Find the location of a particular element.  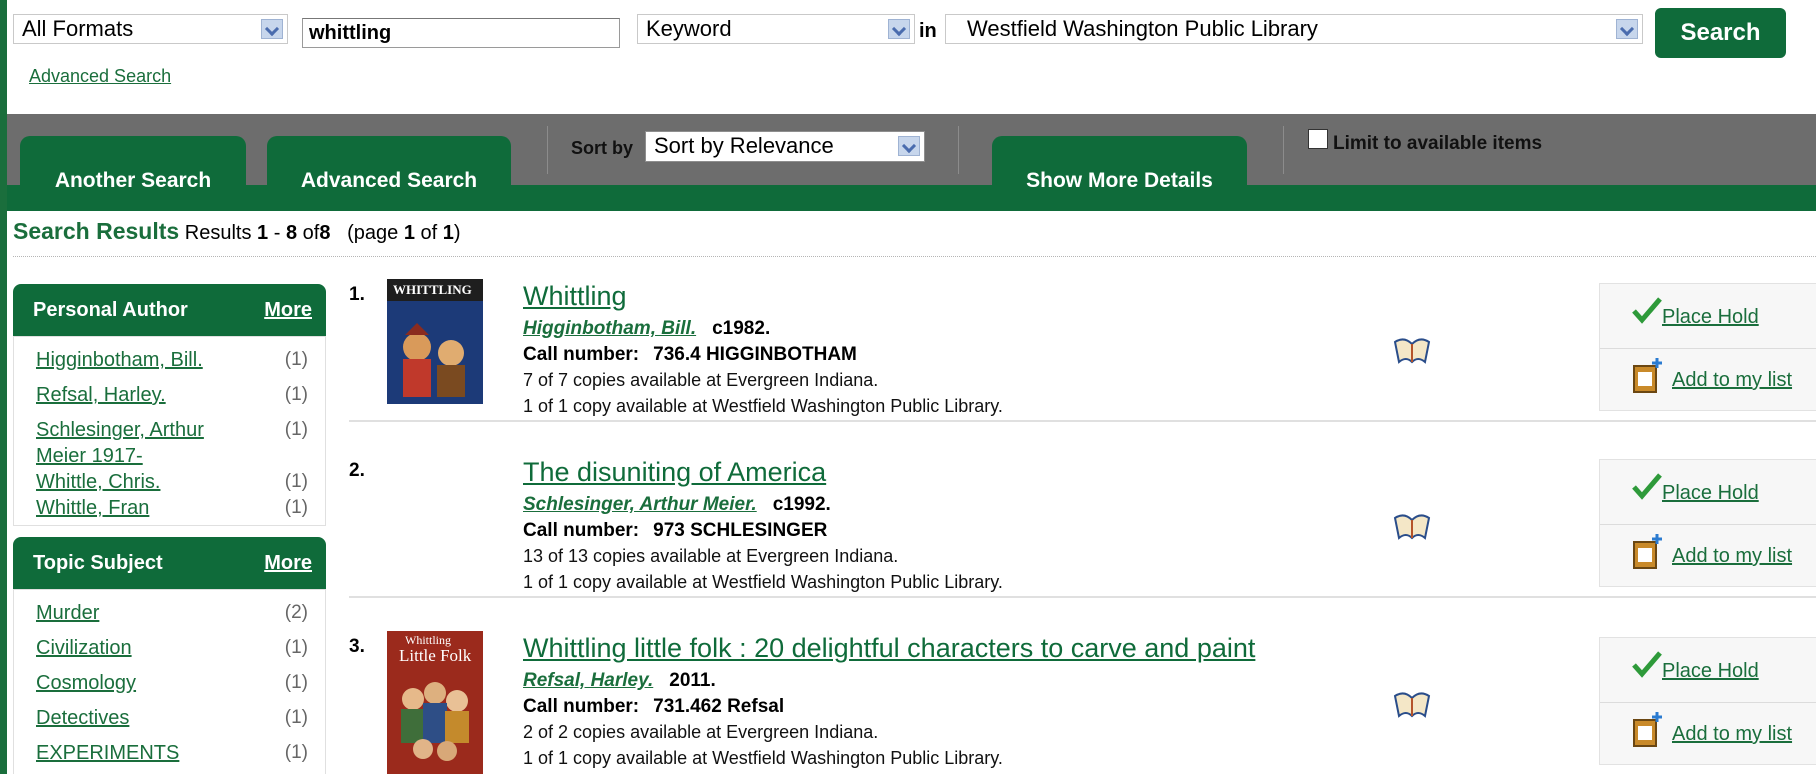

result-author-line: Schlesinger, Arthur Meier. c1992. is located at coordinates (677, 505).